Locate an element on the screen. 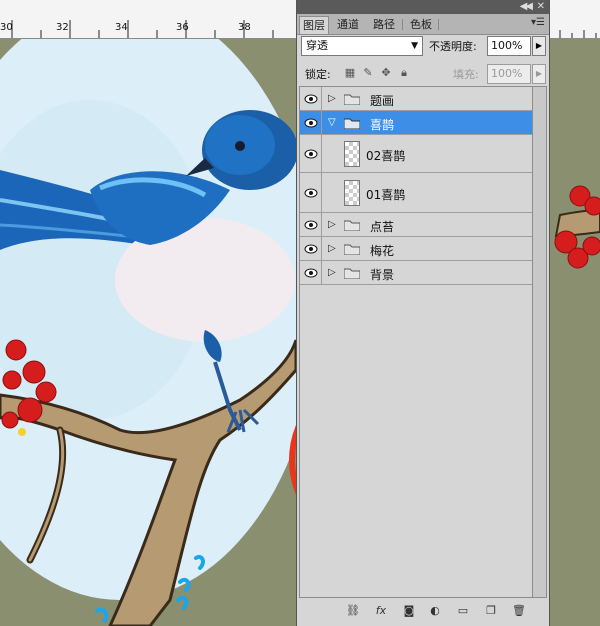 This screenshot has height=626, width=600. tab-layers: 图层 is located at coordinates (314, 25).